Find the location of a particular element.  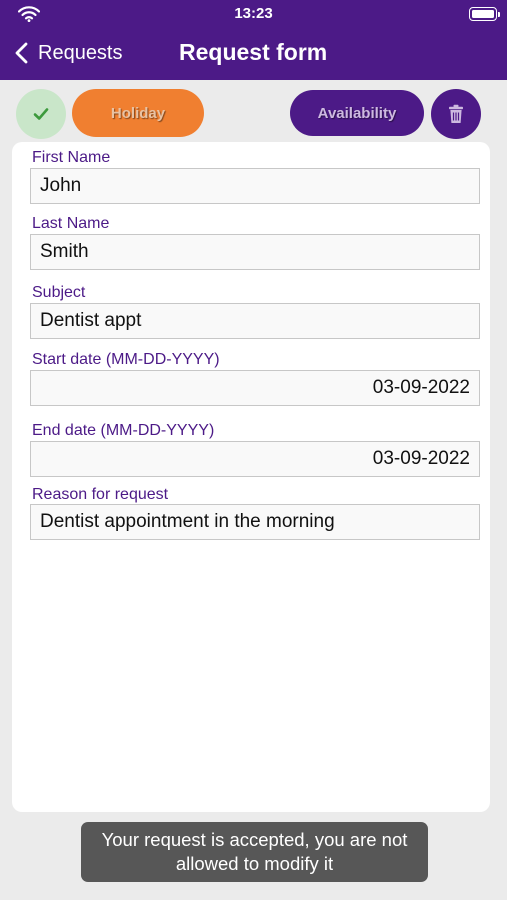

nav-header: 13:23 Requests Request form is located at coordinates (253, 40).